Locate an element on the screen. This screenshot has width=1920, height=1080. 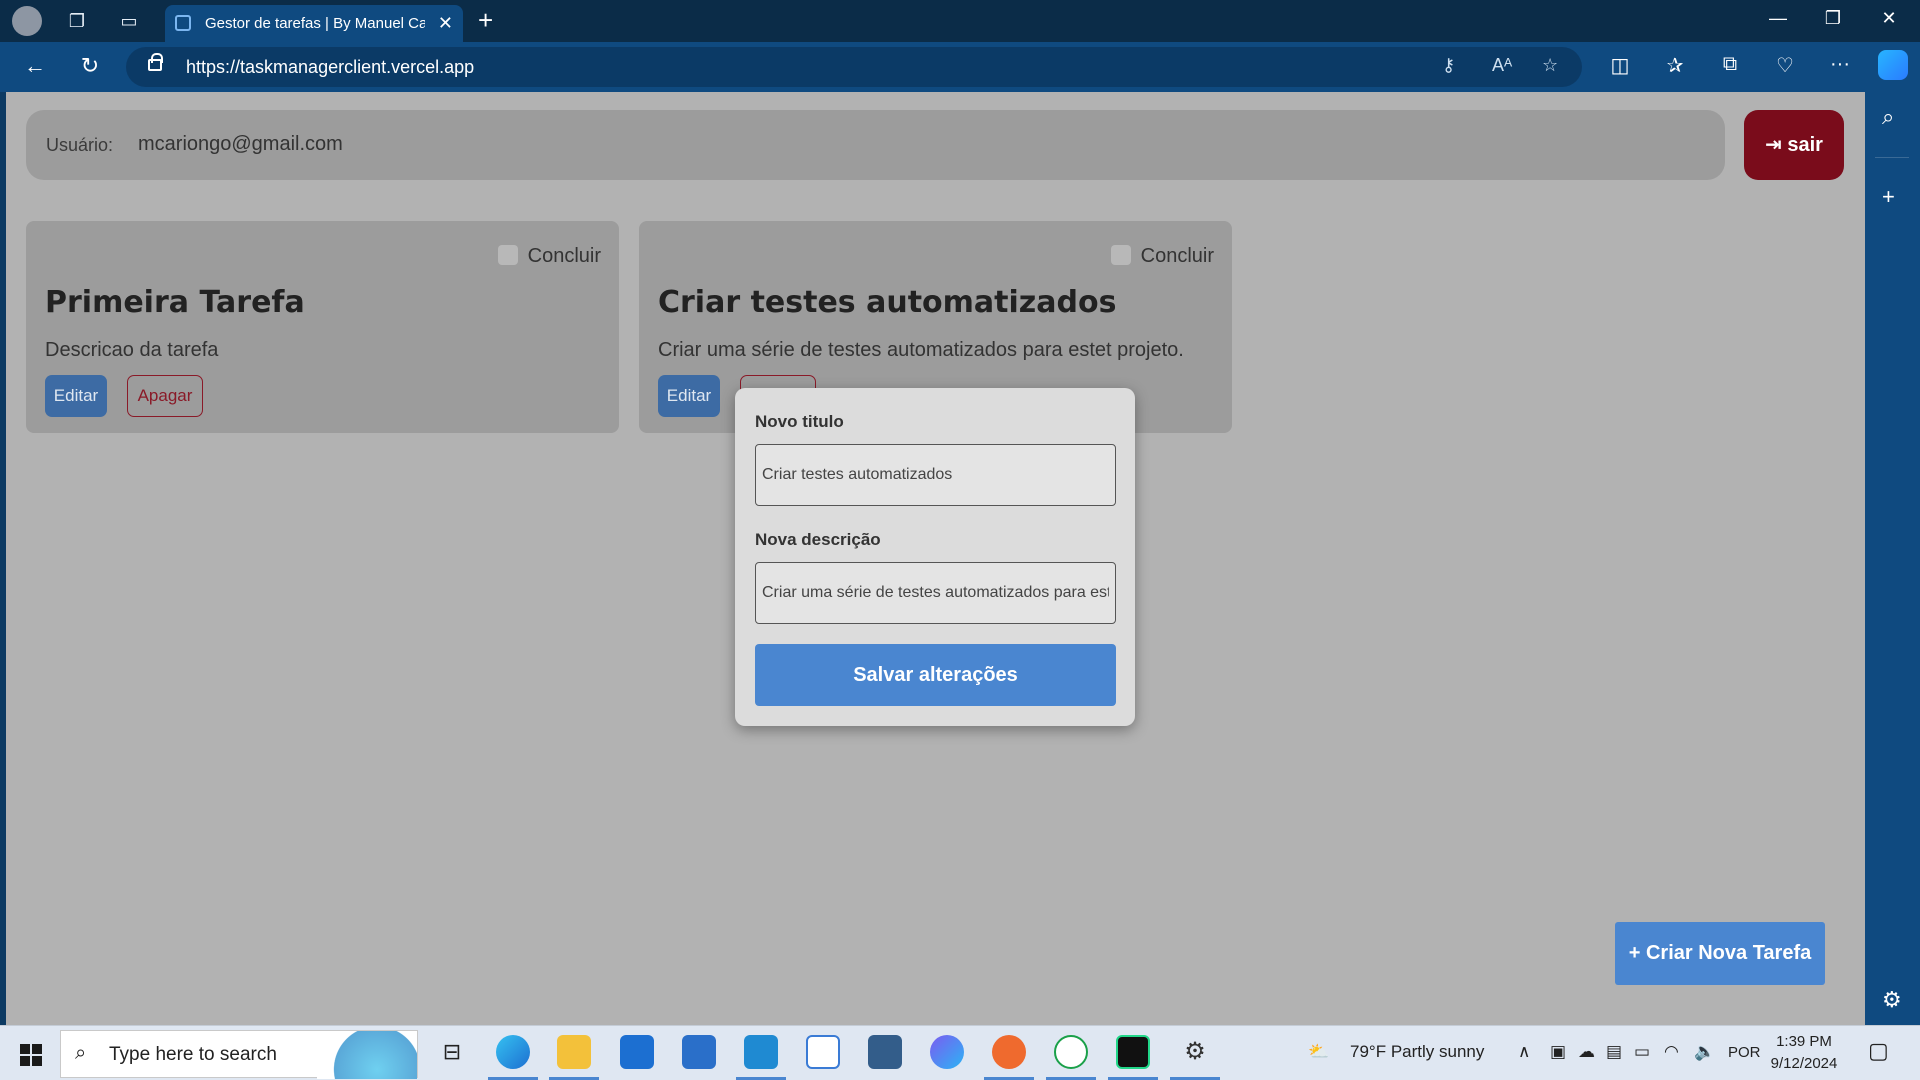
profile-avatar is located at coordinates (27, 21).